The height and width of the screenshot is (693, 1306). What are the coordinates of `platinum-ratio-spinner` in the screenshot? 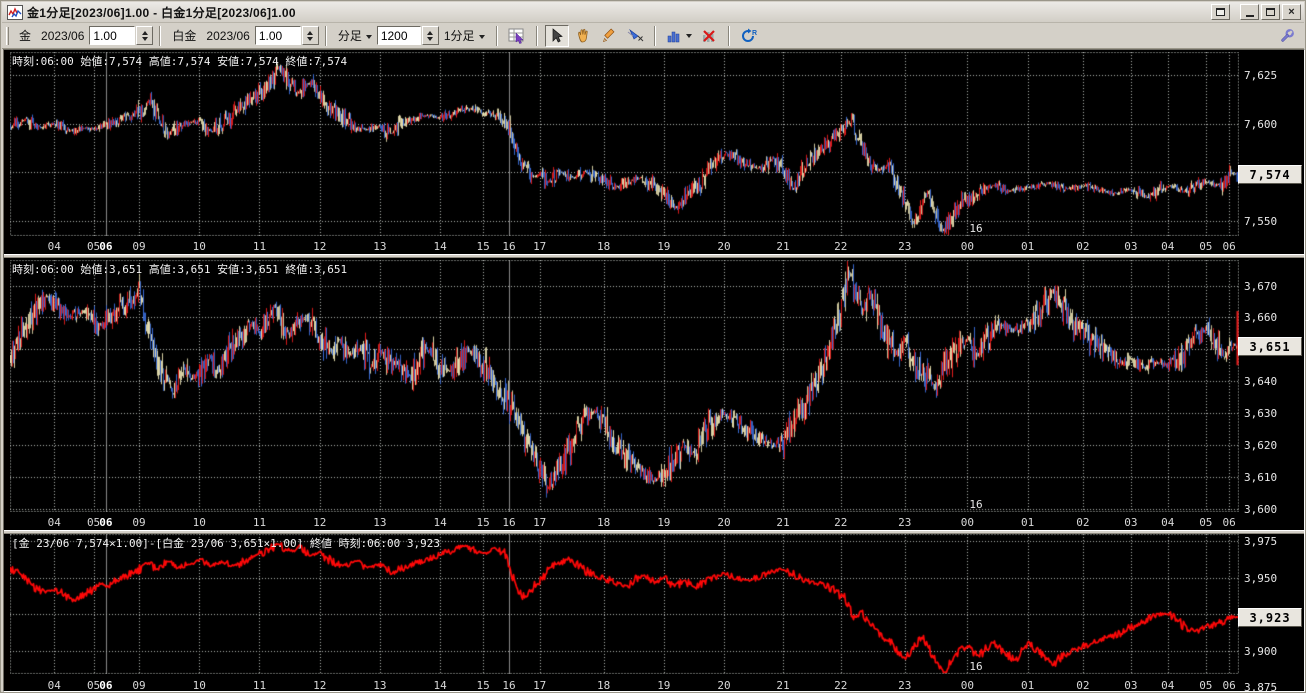 It's located at (310, 35).